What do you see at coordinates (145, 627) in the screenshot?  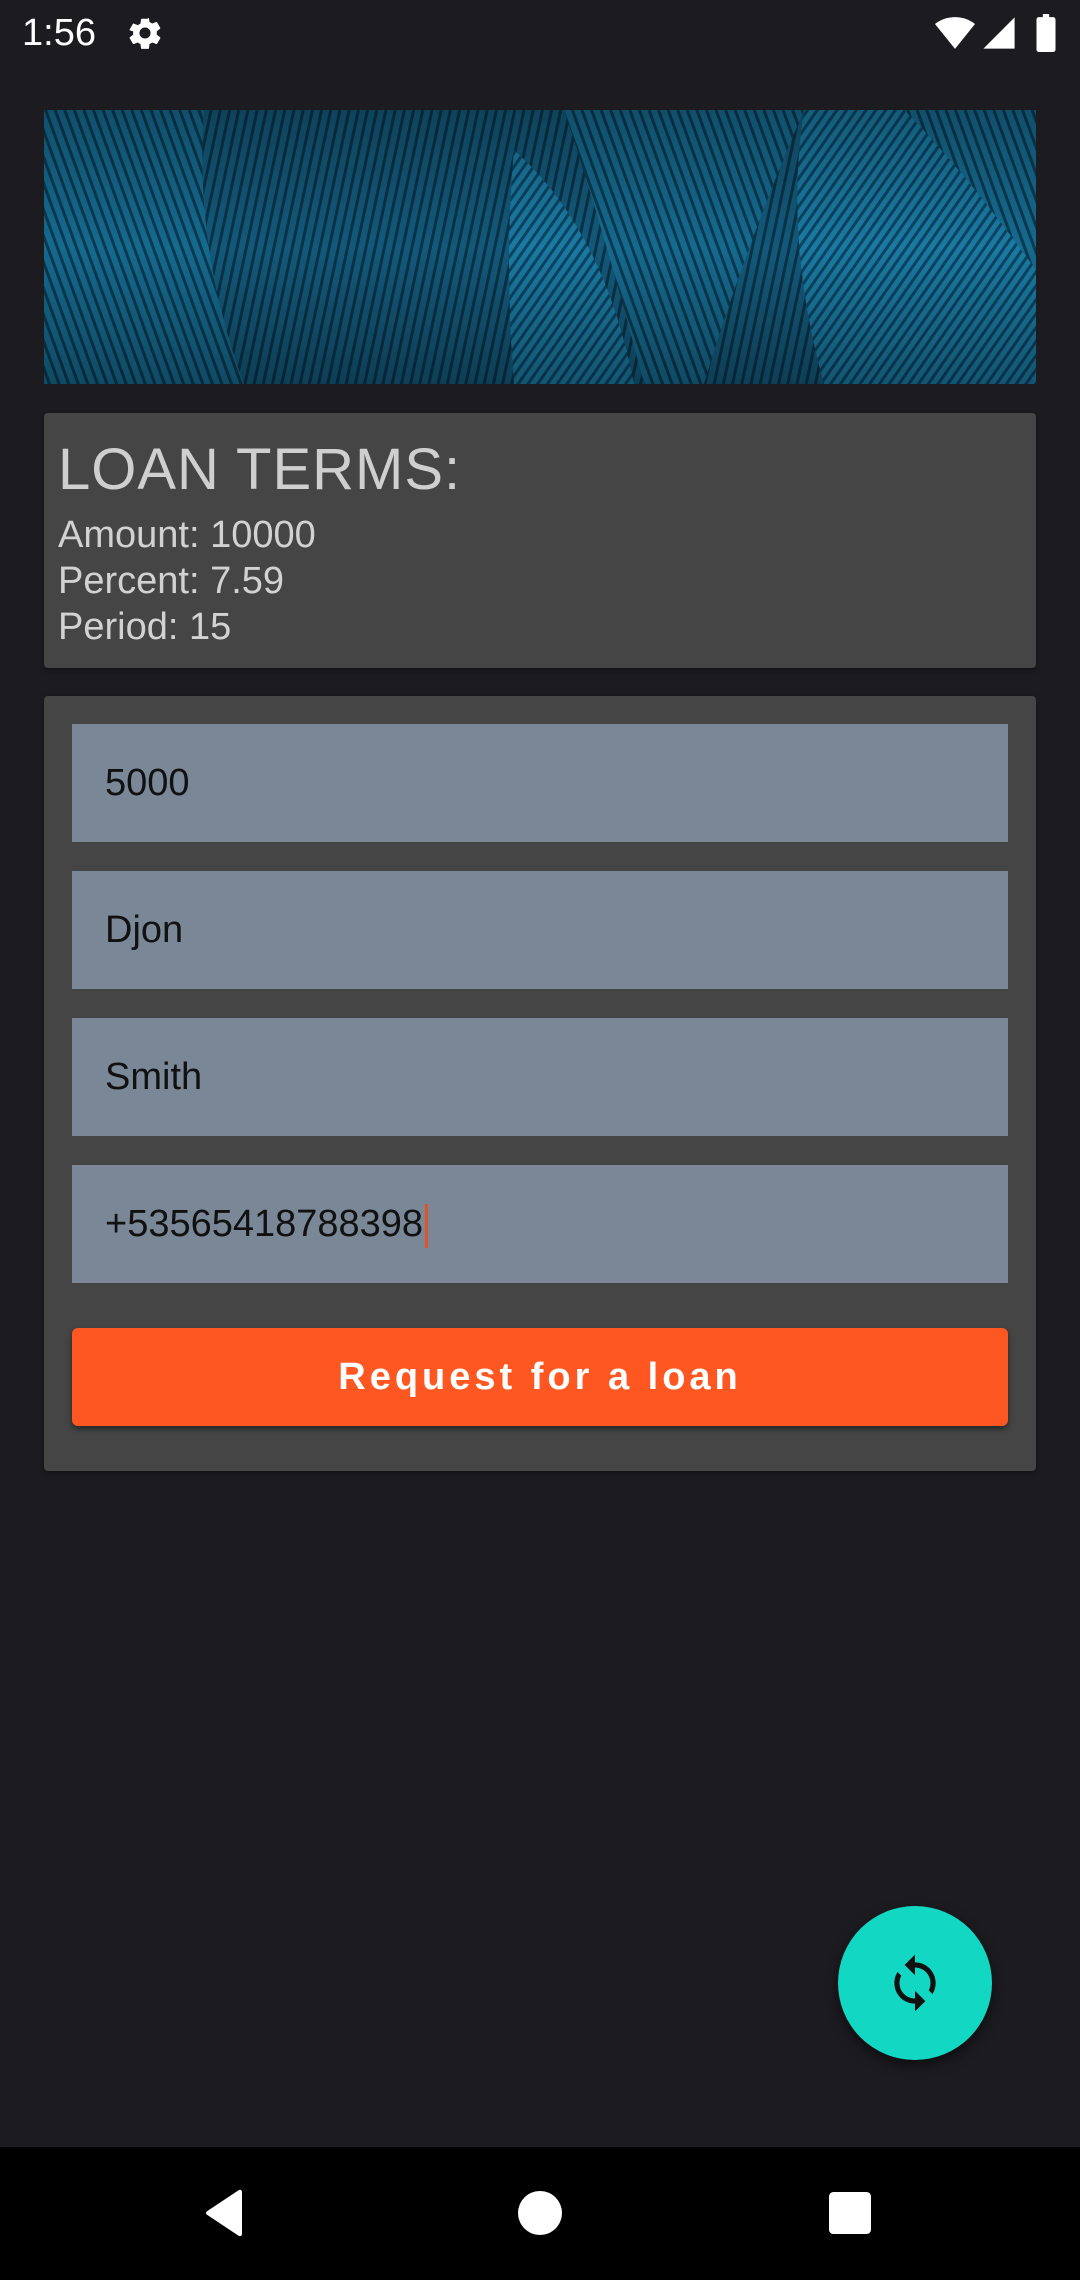 I see `loan-terms-period: Period: 15` at bounding box center [145, 627].